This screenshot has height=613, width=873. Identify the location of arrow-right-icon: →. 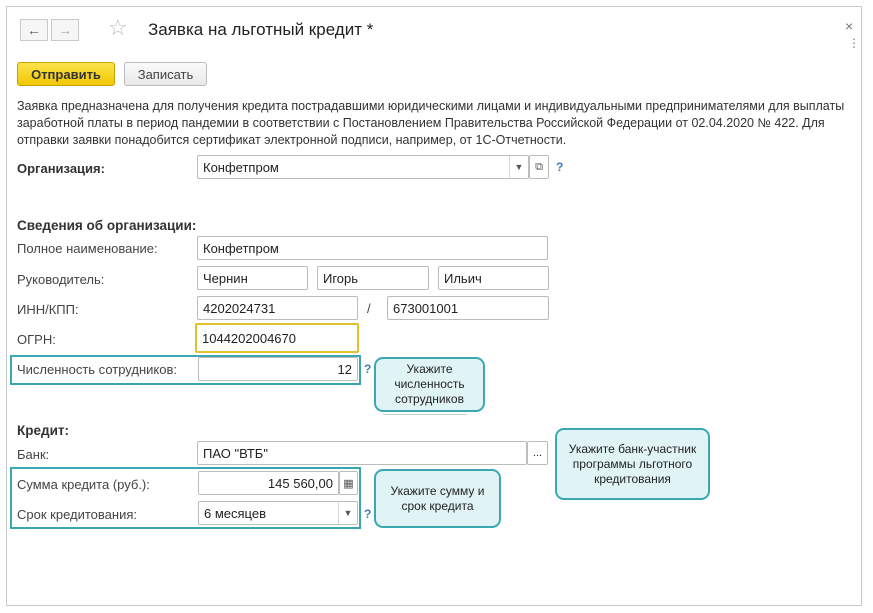
(65, 30).